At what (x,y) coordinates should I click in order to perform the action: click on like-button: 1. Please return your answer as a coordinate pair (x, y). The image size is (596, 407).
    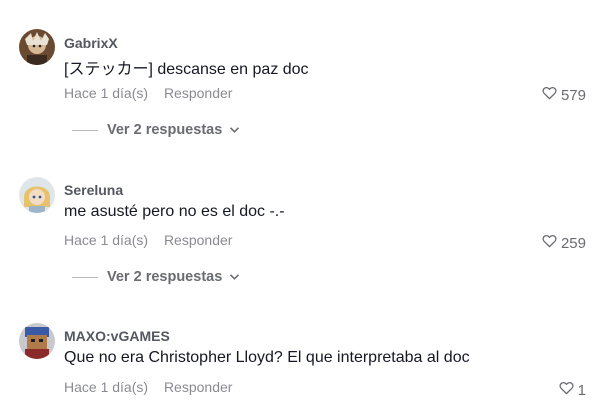
    Looking at the image, I should click on (572, 390).